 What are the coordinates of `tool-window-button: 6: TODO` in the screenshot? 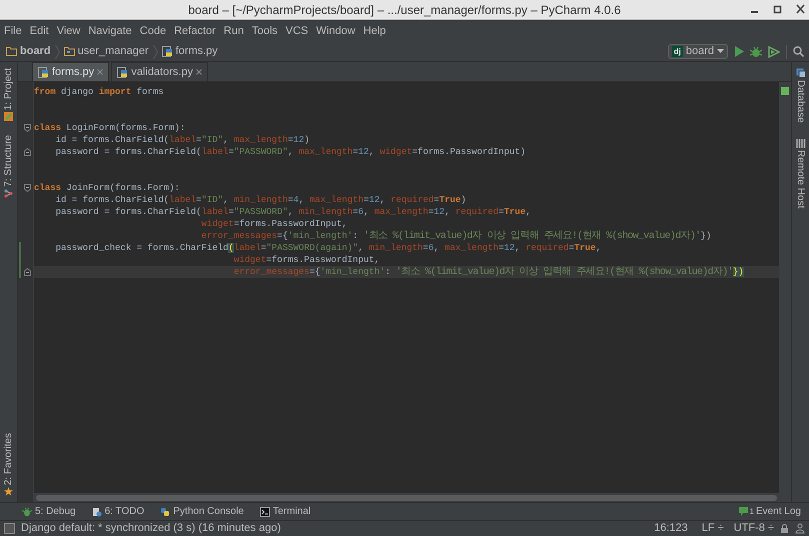 It's located at (118, 511).